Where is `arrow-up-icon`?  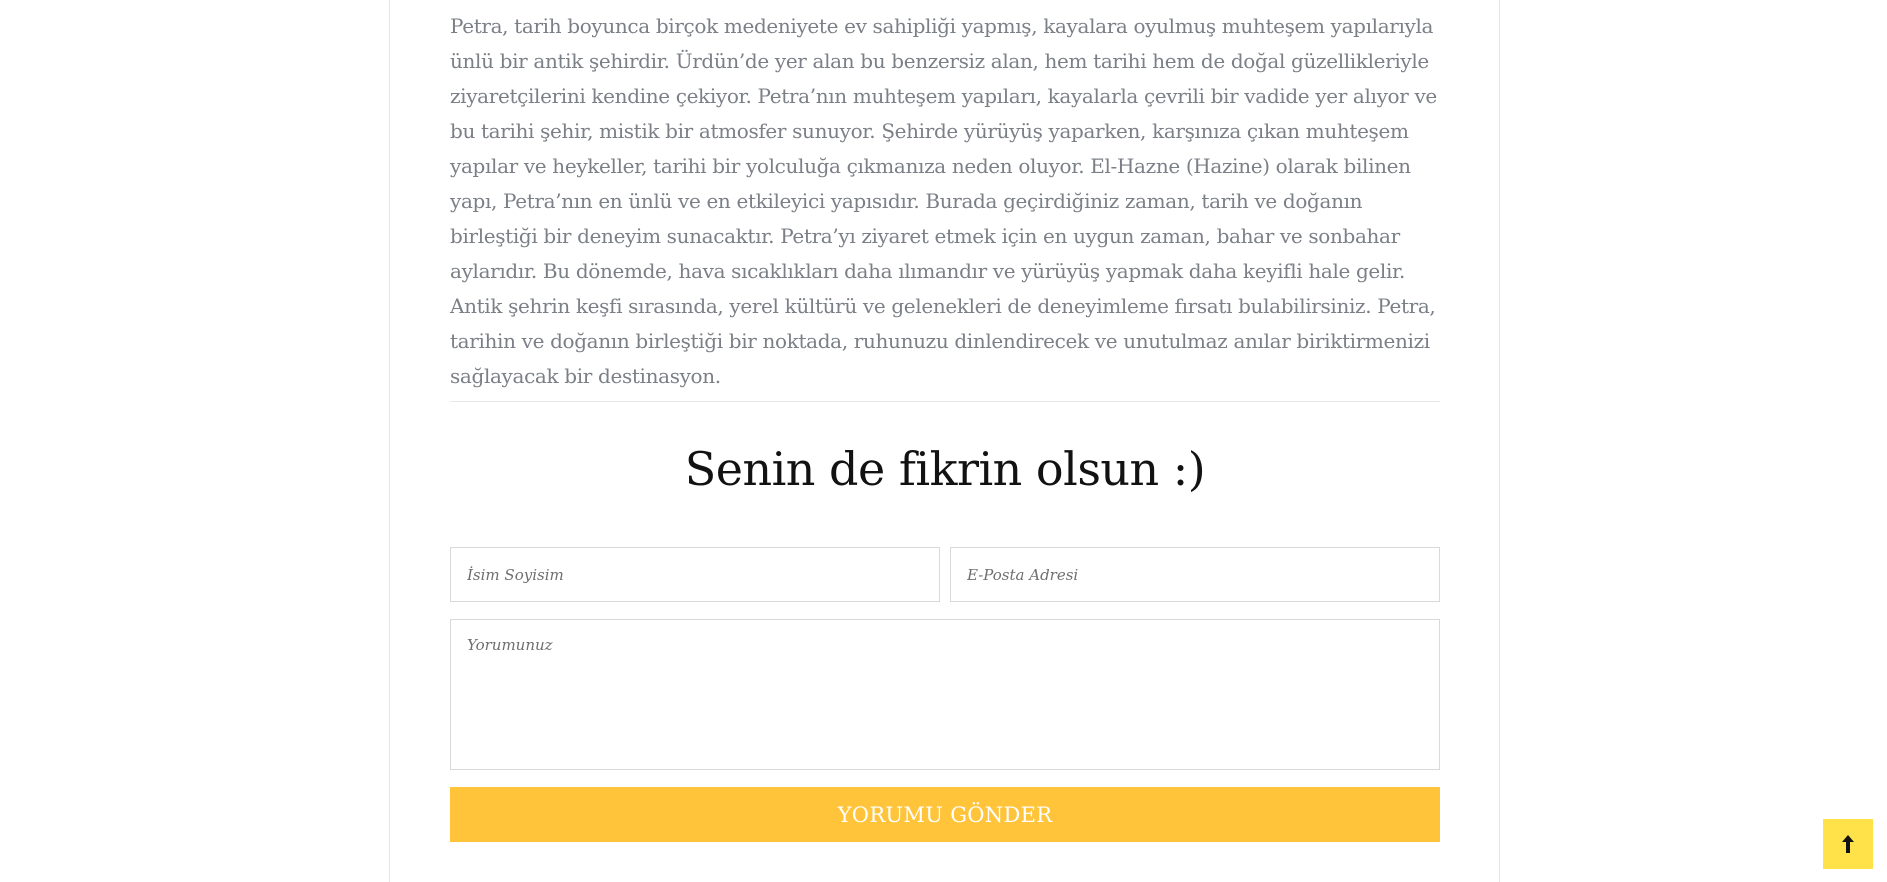
arrow-up-icon is located at coordinates (1848, 844).